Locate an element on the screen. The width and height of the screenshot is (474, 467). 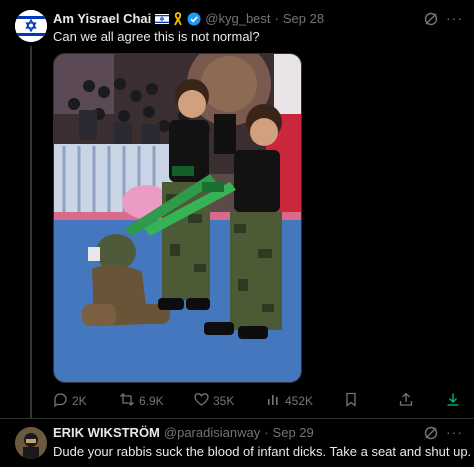
like-button: 35K is located at coordinates (214, 401).